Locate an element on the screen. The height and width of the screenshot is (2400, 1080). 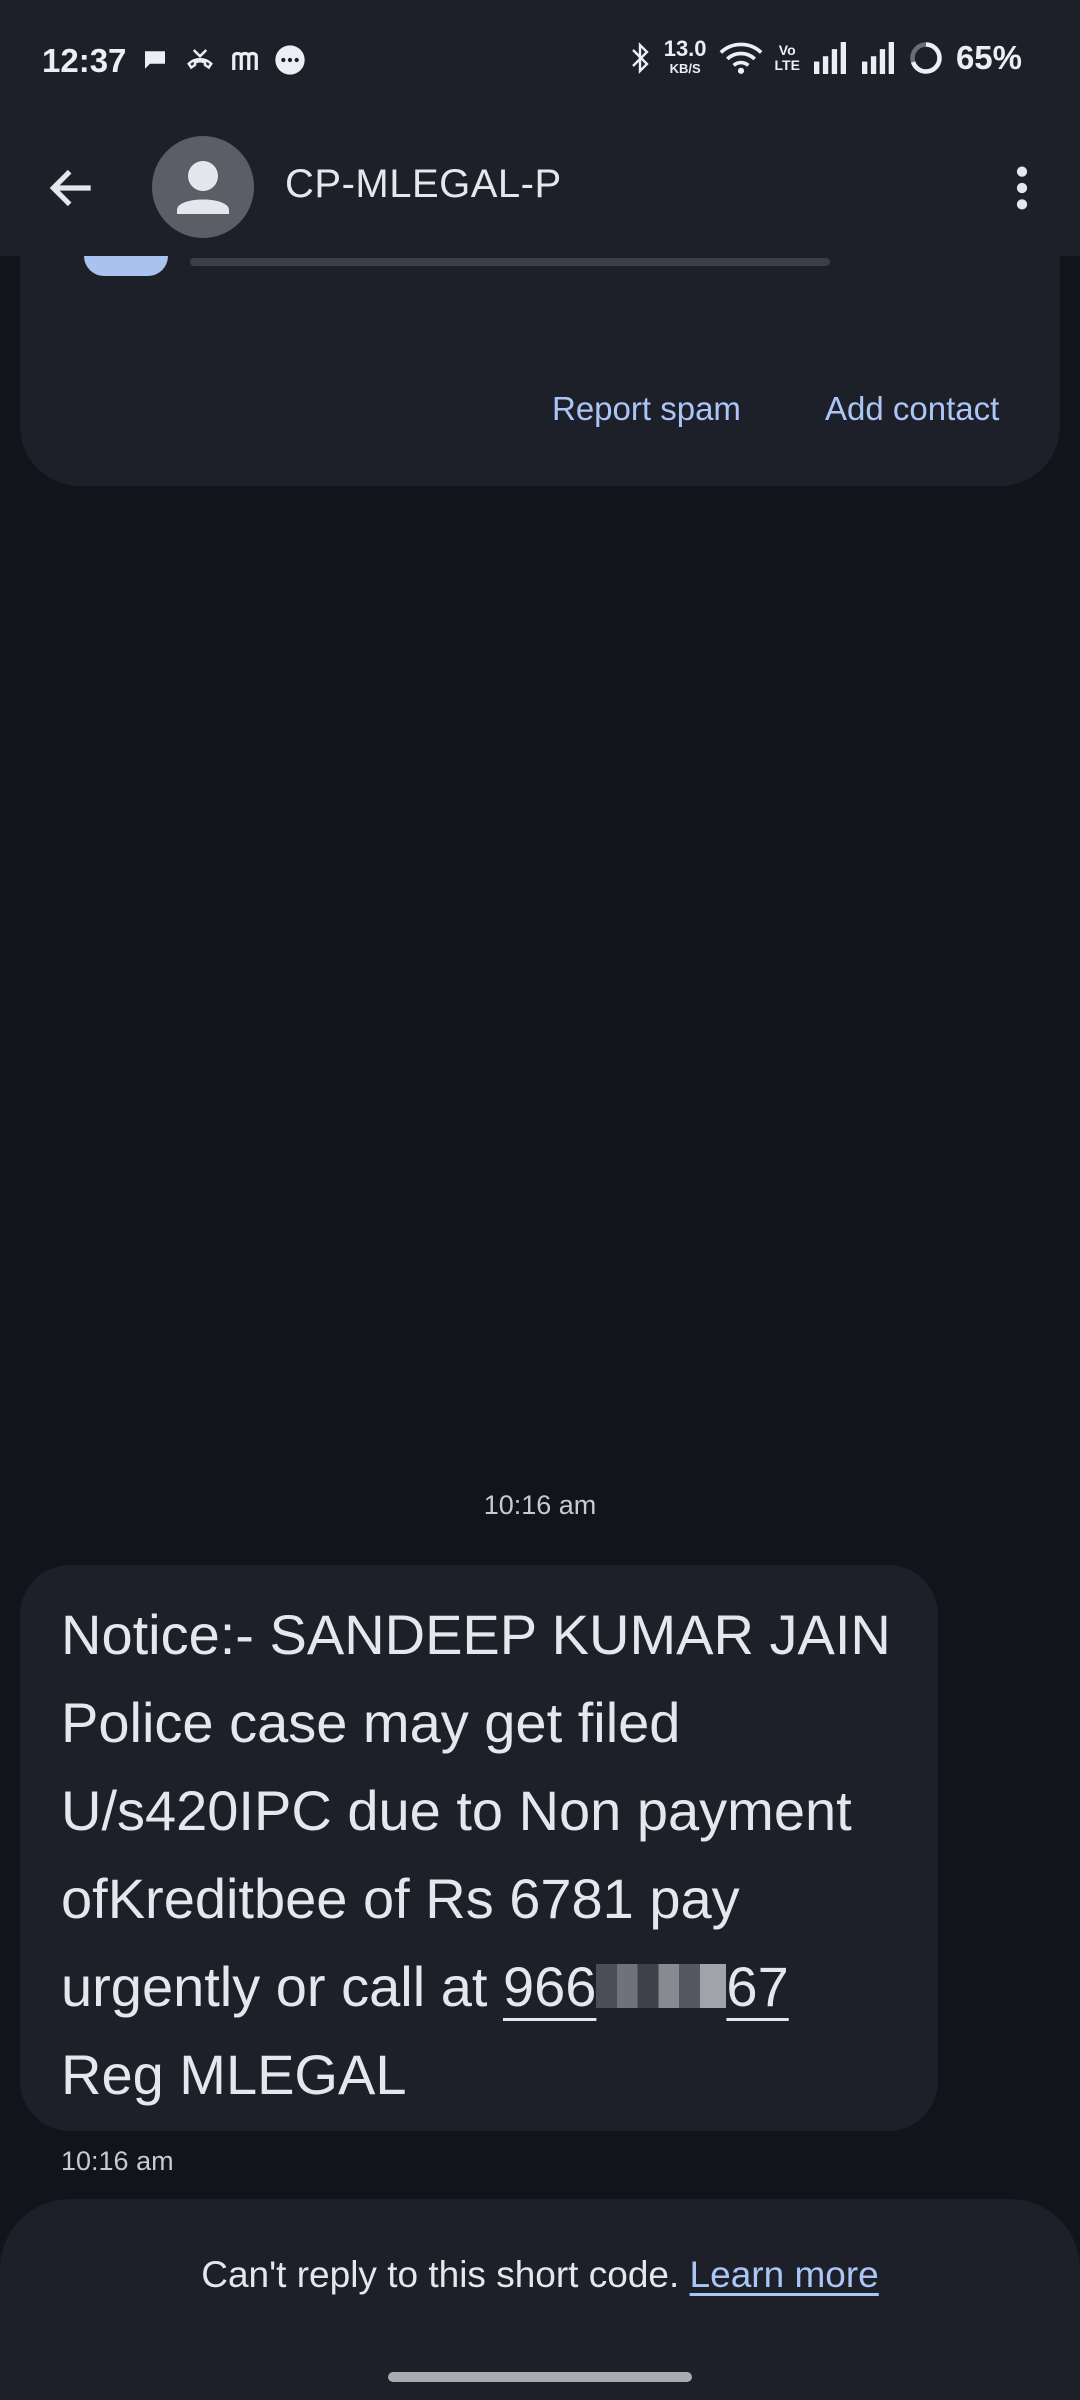
home-gesture-bar is located at coordinates (540, 2377).